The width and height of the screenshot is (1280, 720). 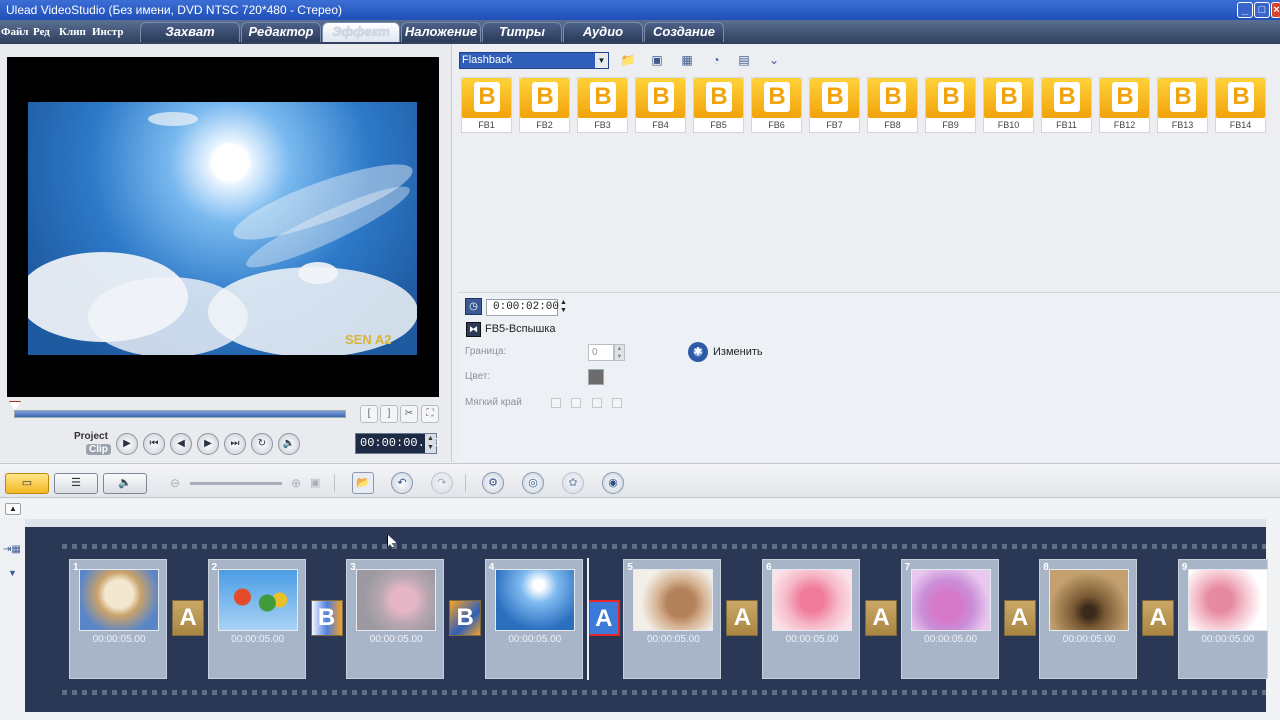 I want to click on tab-effect: Эффект, so click(x=361, y=32).